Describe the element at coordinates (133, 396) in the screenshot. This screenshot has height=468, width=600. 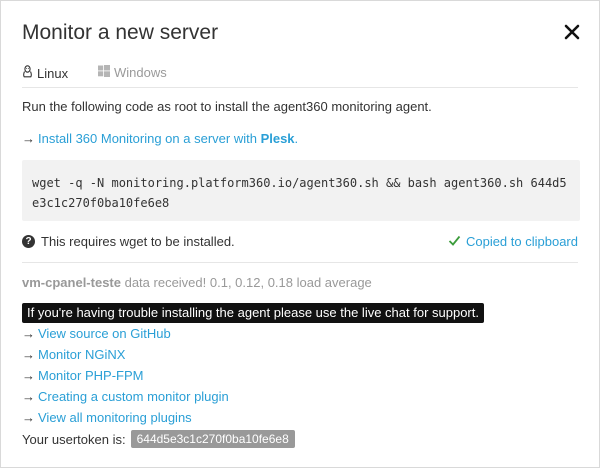
I see `link-label: Creating a custom monitor plugin` at that location.